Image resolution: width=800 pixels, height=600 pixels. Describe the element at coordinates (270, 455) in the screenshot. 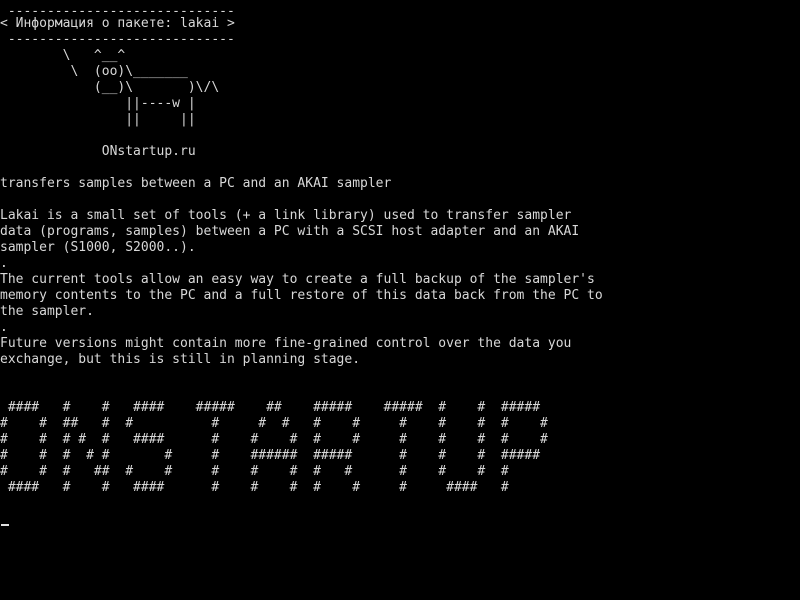

I see `ascii-art-banner-line: # # # # # # # ###### ##### # # # #####` at that location.